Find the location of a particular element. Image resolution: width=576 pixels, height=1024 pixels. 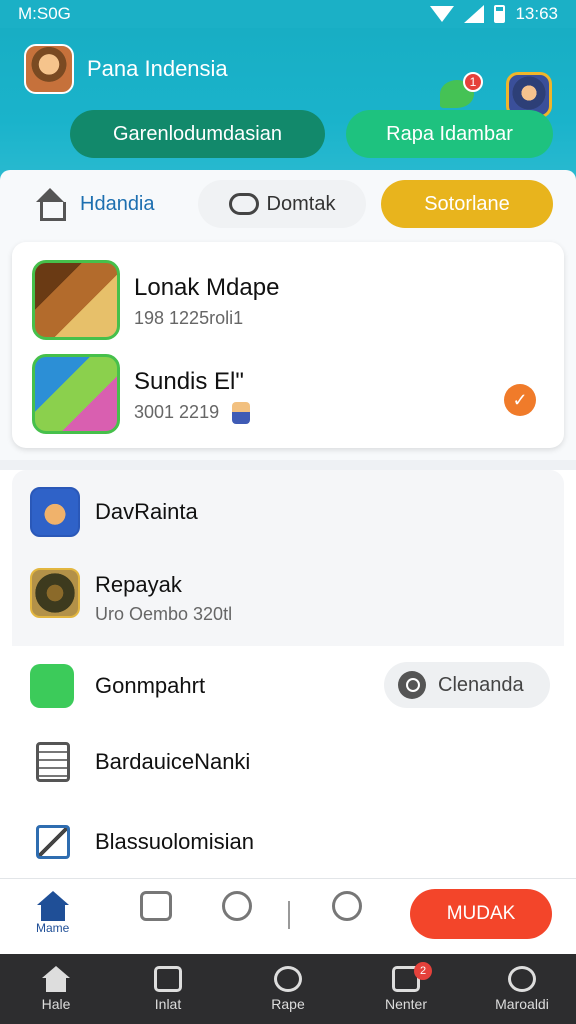

link-circle-icon is located at coordinates (237, 906).